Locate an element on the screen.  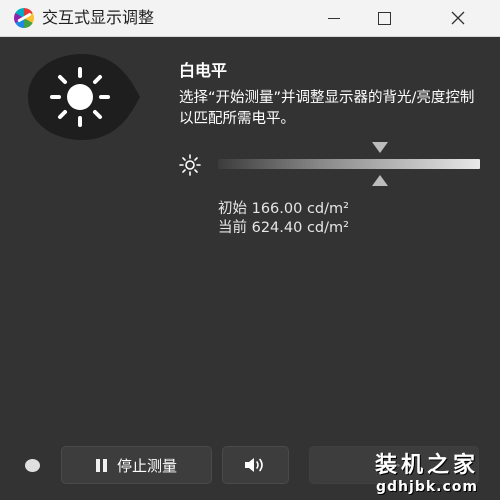
maximize-icon is located at coordinates (384, 18).